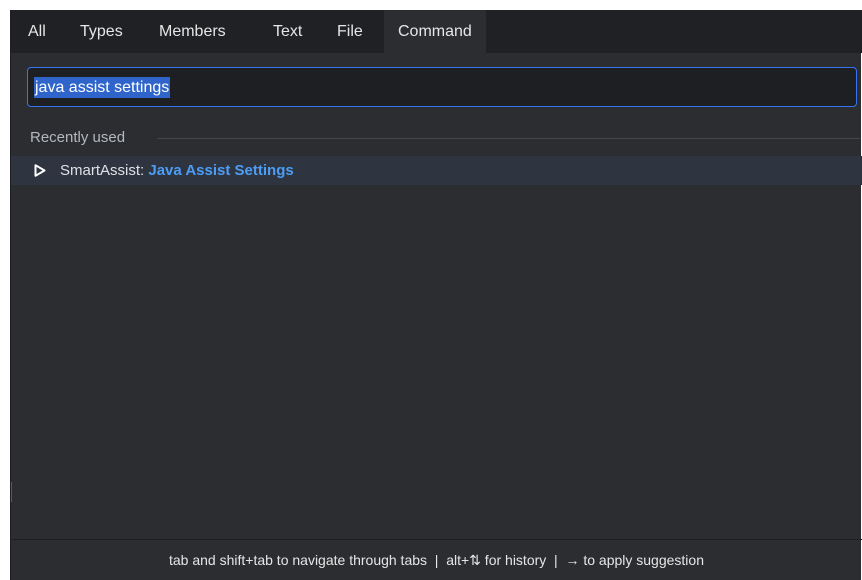  What do you see at coordinates (221, 170) in the screenshot?
I see `result-match: Java Assist Settings` at bounding box center [221, 170].